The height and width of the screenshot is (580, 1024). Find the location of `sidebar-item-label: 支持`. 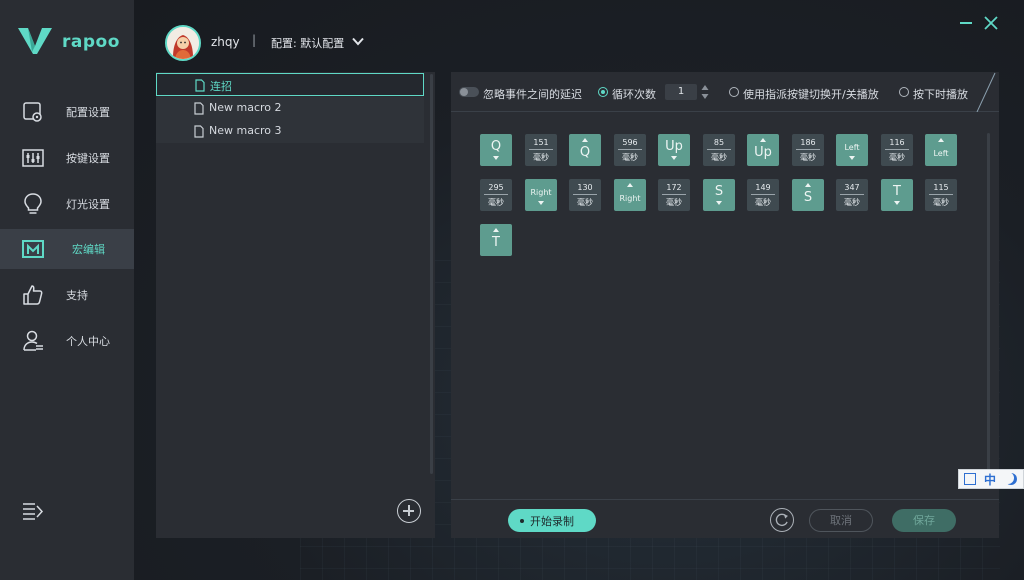

sidebar-item-label: 支持 is located at coordinates (77, 295).